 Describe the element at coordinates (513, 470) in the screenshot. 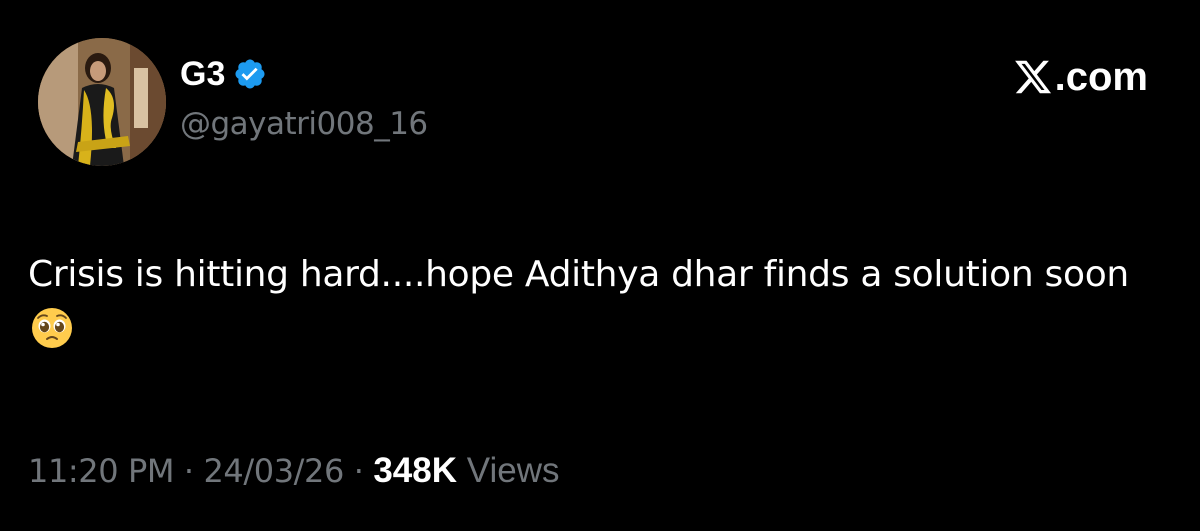

I see `views-label: Views` at that location.